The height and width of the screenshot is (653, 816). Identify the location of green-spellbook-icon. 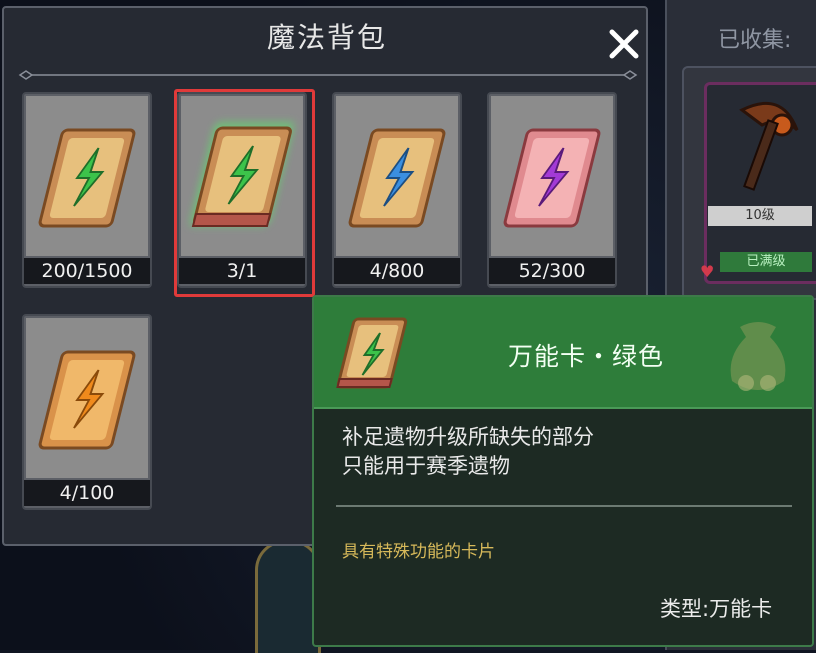
(372, 353).